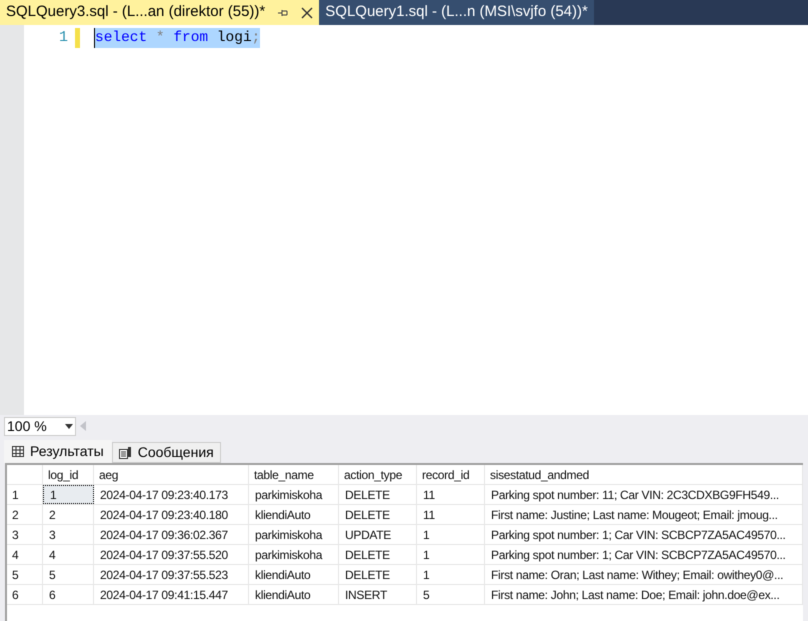  I want to click on close-icon, so click(307, 12).